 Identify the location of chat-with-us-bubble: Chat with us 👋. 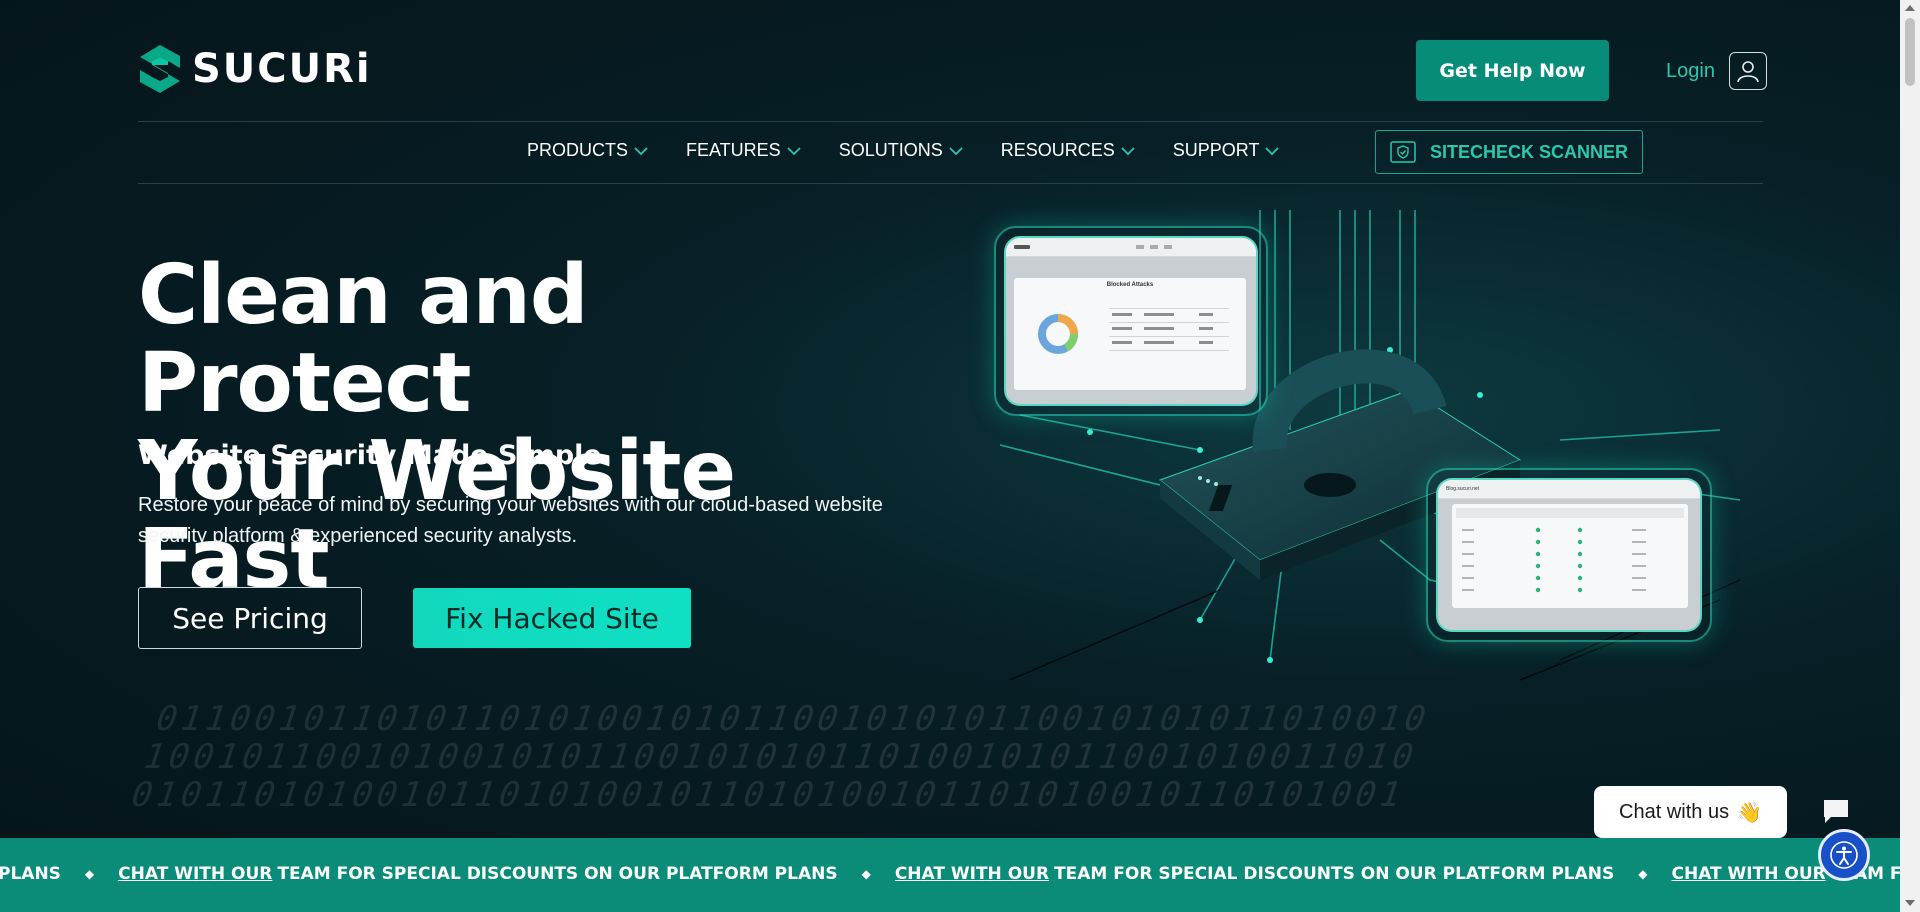
(1690, 812).